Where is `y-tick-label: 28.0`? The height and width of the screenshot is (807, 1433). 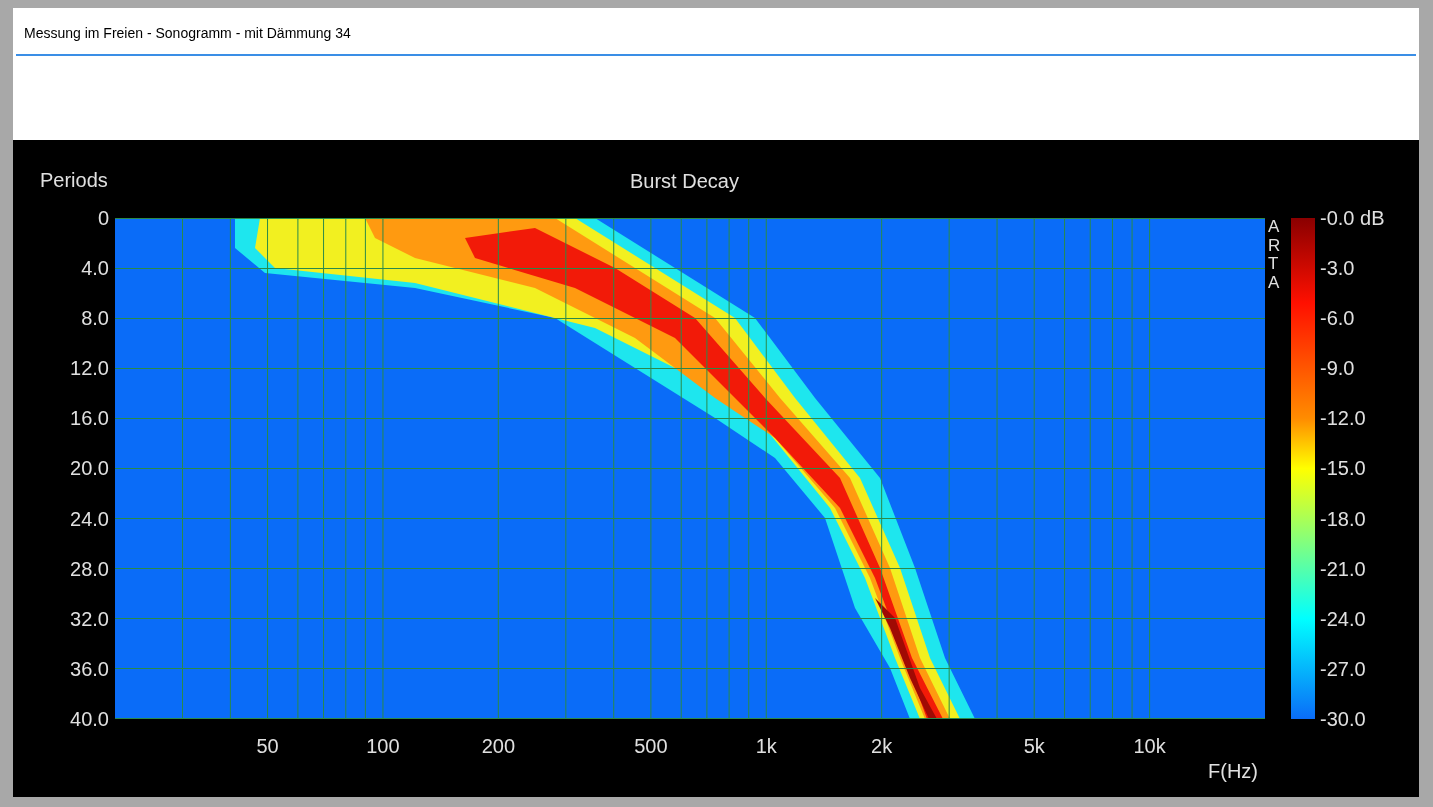 y-tick-label: 28.0 is located at coordinates (89, 568).